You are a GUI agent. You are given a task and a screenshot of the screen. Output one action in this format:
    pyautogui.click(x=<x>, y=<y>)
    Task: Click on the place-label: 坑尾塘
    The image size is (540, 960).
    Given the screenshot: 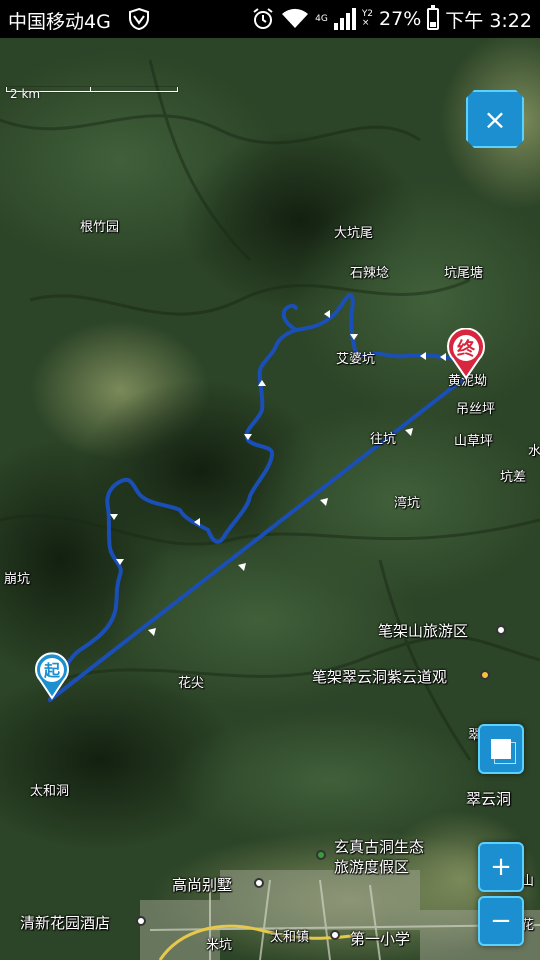 What is the action you would take?
    pyautogui.click(x=464, y=273)
    